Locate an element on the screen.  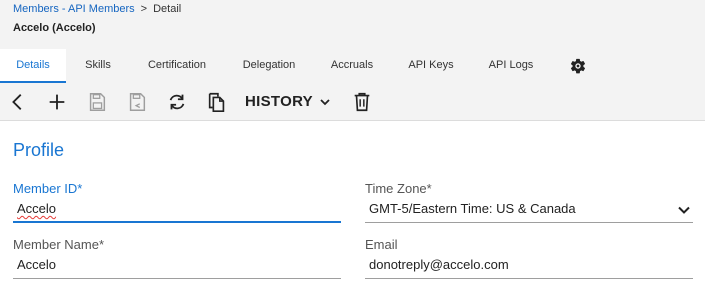
member-id-value: Accelo is located at coordinates (37, 208).